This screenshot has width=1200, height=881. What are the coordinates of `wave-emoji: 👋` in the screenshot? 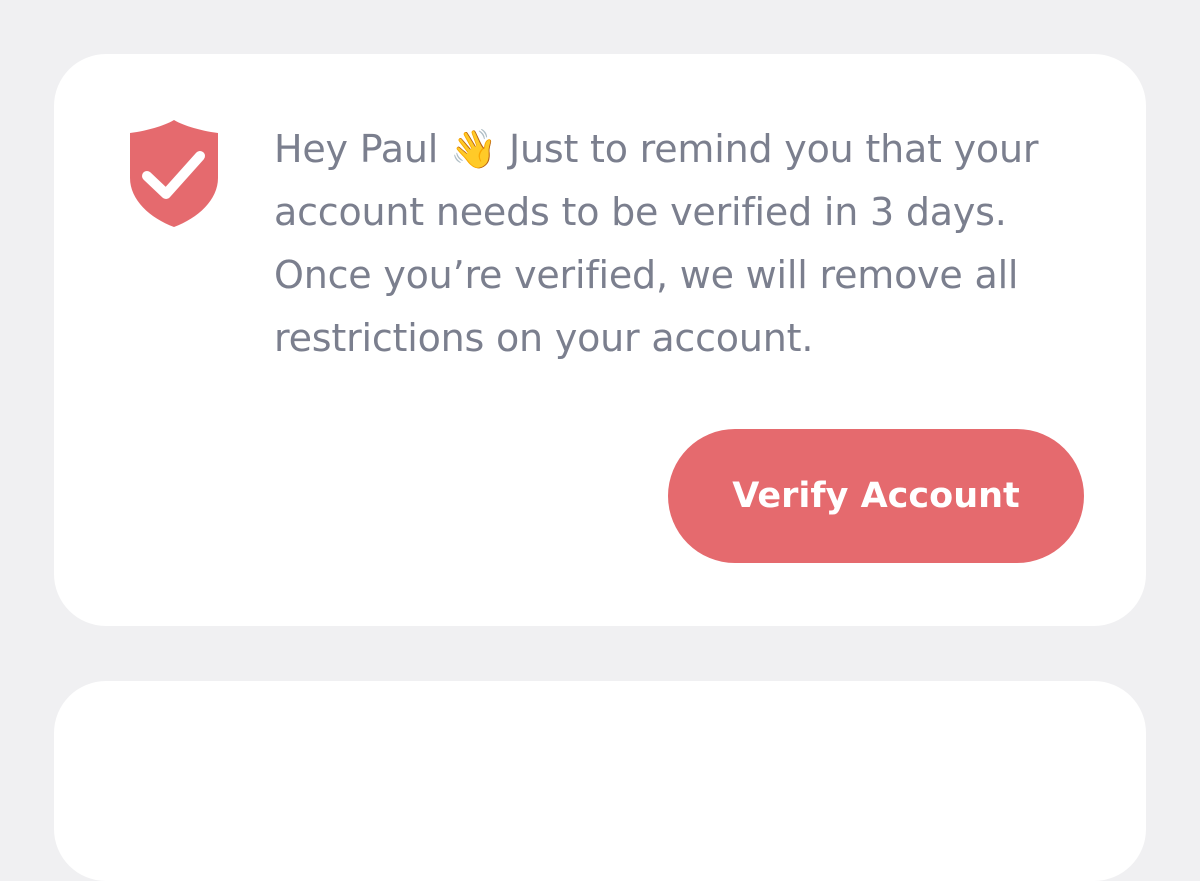 It's located at (473, 149).